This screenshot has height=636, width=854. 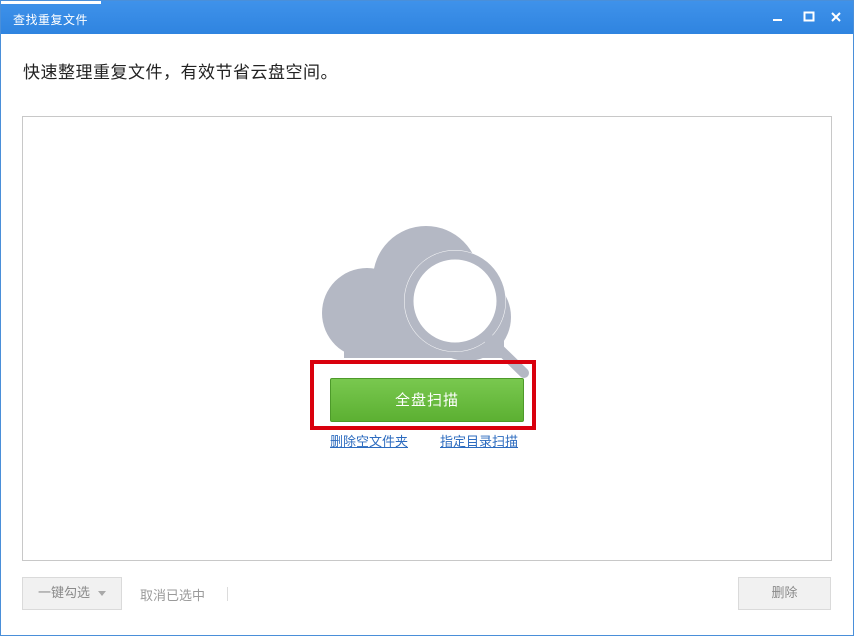 What do you see at coordinates (369, 440) in the screenshot?
I see `delete-empty-folders-link: 删除空文件夹` at bounding box center [369, 440].